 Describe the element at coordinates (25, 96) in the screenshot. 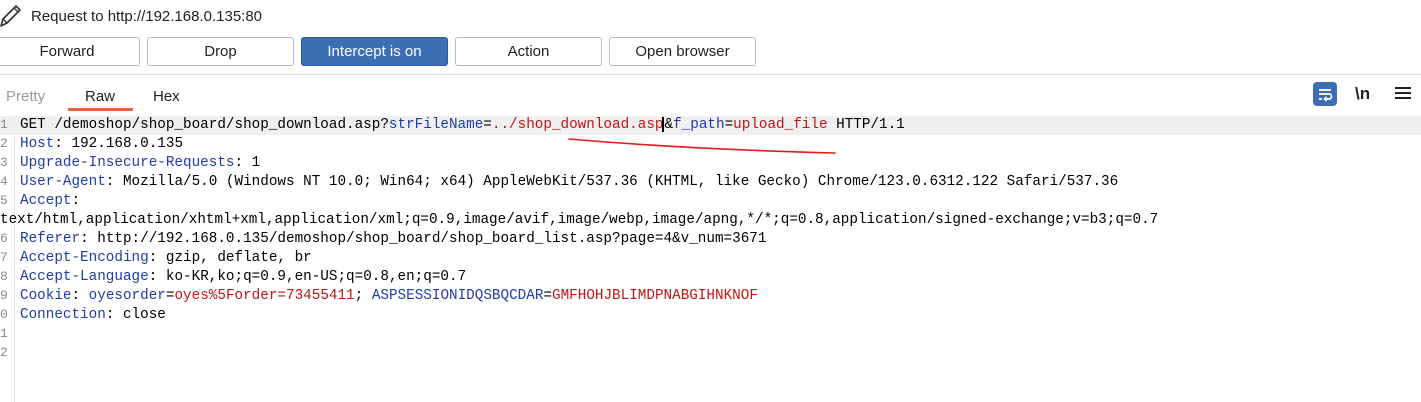

I see `tab-pretty: Pretty` at that location.